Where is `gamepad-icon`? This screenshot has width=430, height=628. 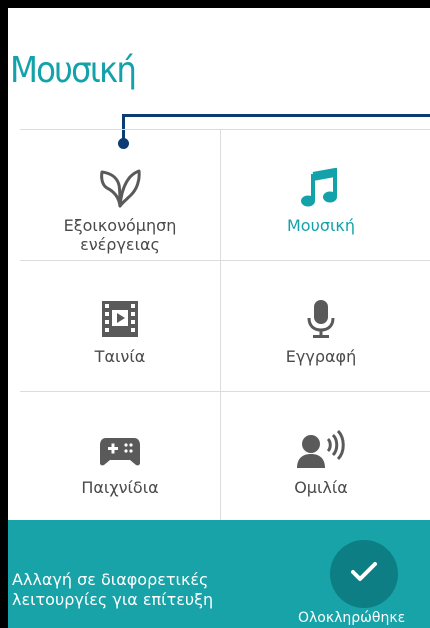
gamepad-icon is located at coordinates (120, 450).